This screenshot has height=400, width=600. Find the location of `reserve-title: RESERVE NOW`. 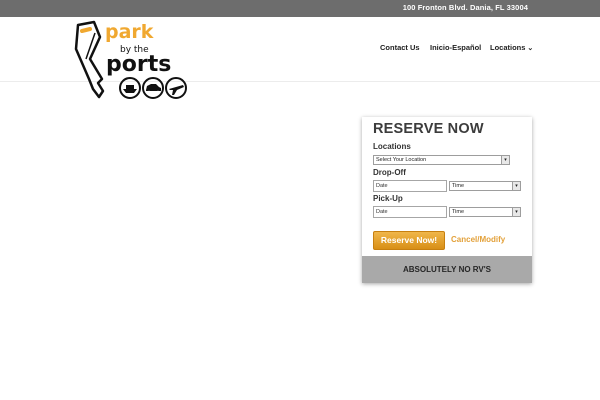

reserve-title: RESERVE NOW is located at coordinates (428, 129).